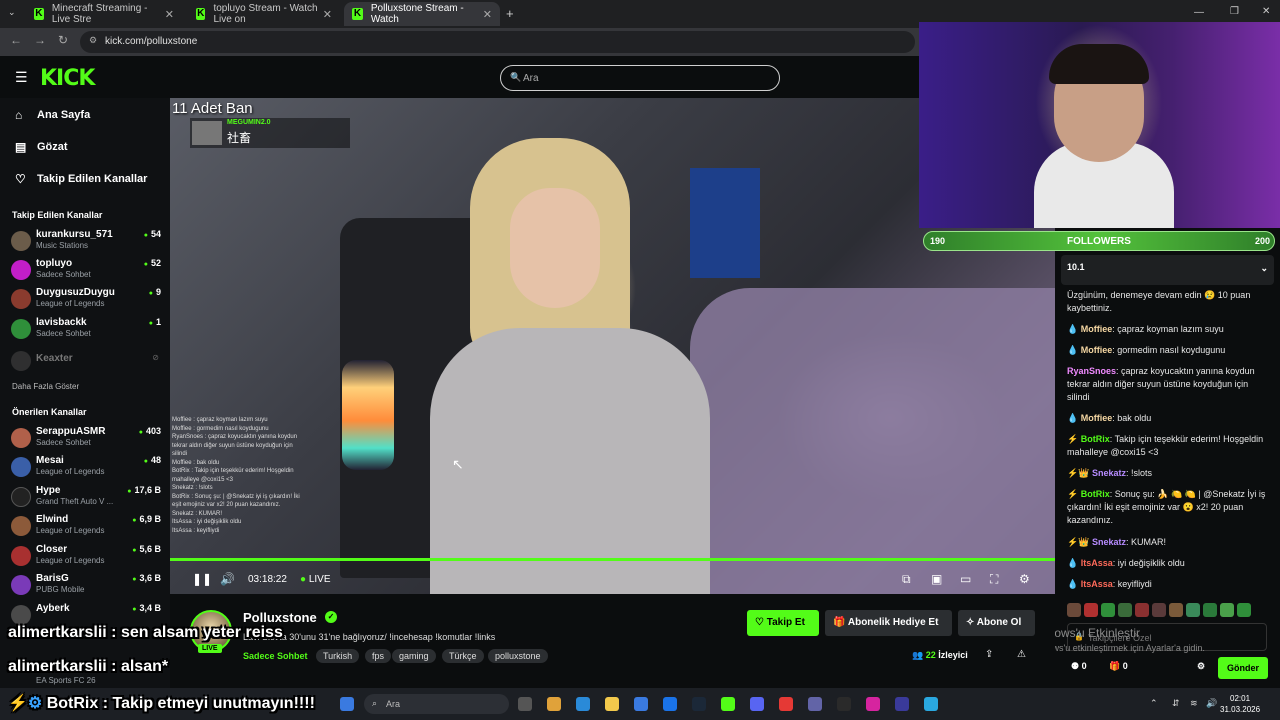 The image size is (1280, 720). What do you see at coordinates (40, 40) in the screenshot?
I see `forward-icon: →` at bounding box center [40, 40].